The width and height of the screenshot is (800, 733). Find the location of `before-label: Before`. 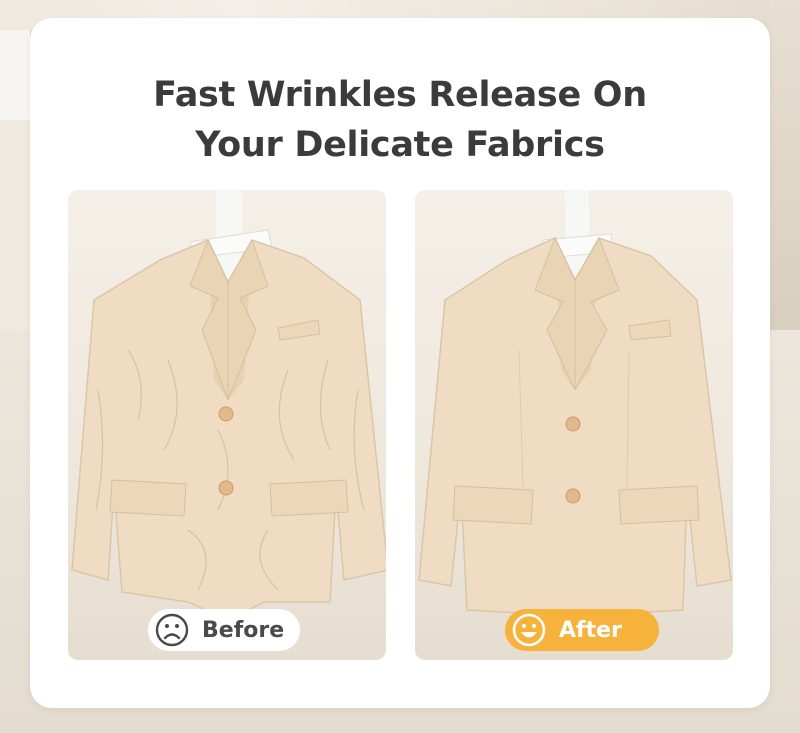

before-label: Before is located at coordinates (243, 630).